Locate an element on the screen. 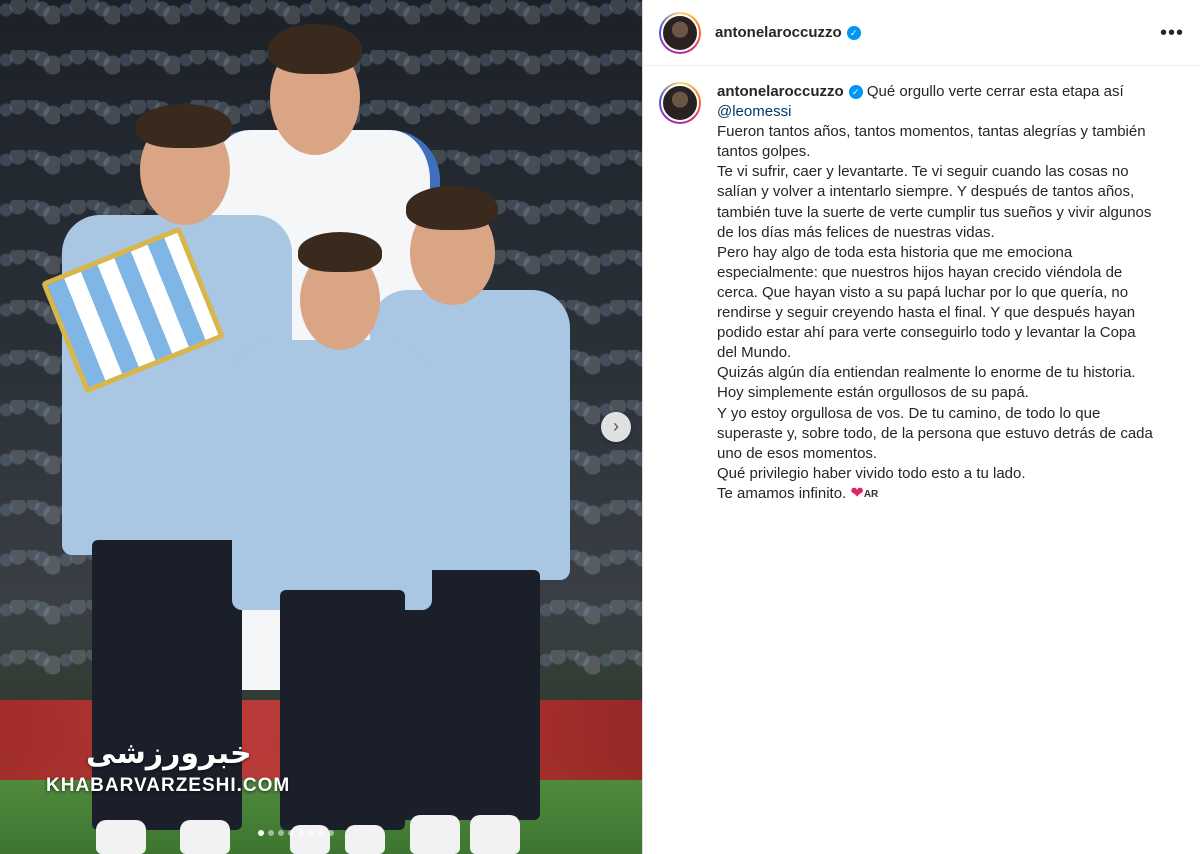  caption-first-line: Qué orgullo verte cerrar esta etapa así is located at coordinates (995, 91).